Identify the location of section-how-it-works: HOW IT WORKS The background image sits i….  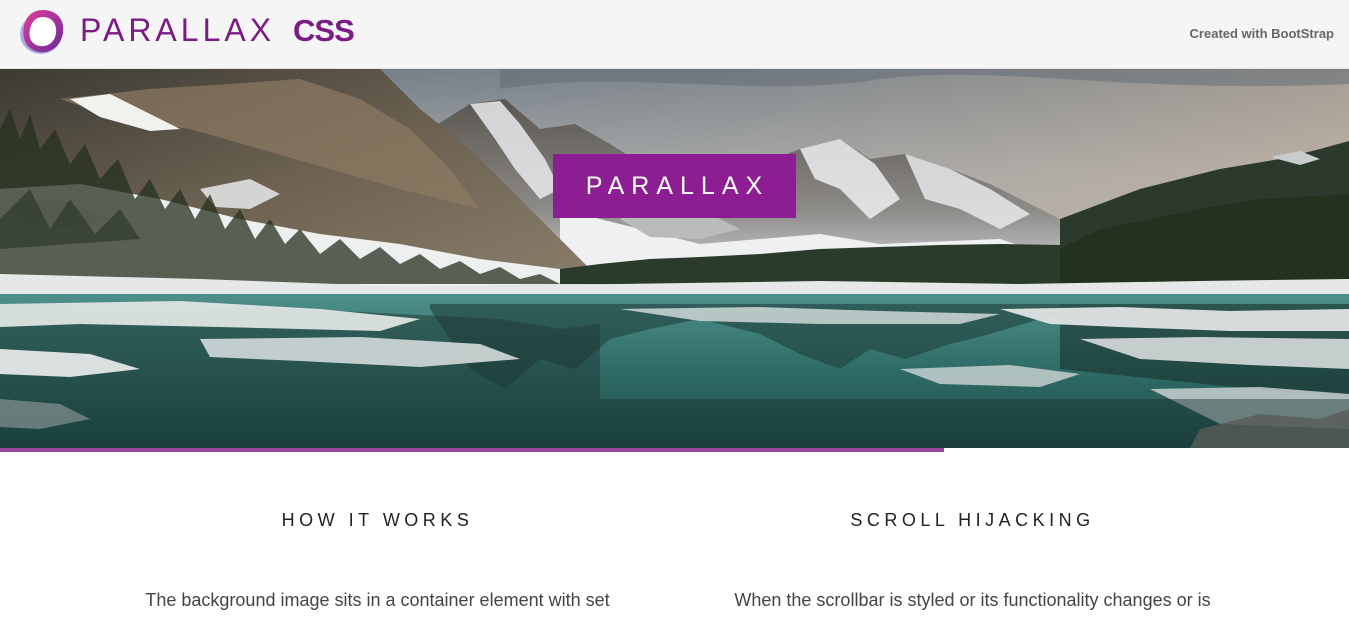
(377, 536).